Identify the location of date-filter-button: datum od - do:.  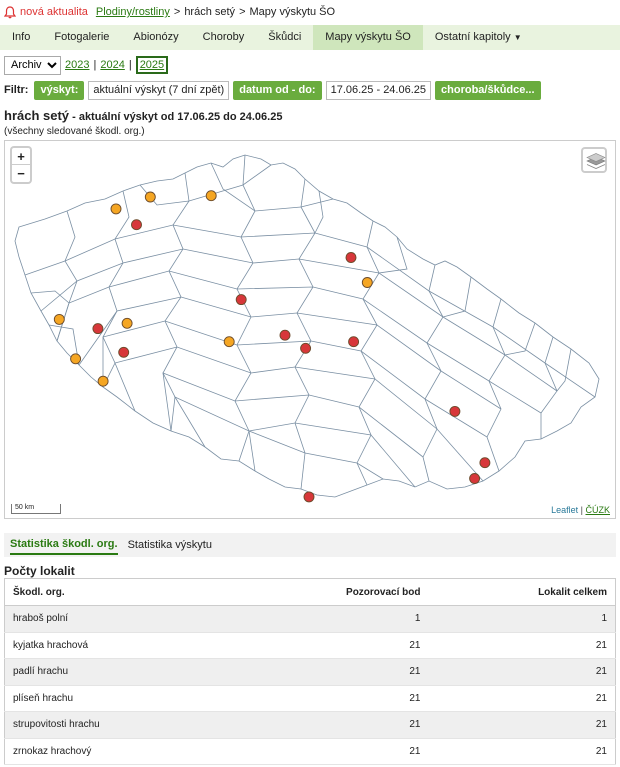
(277, 90).